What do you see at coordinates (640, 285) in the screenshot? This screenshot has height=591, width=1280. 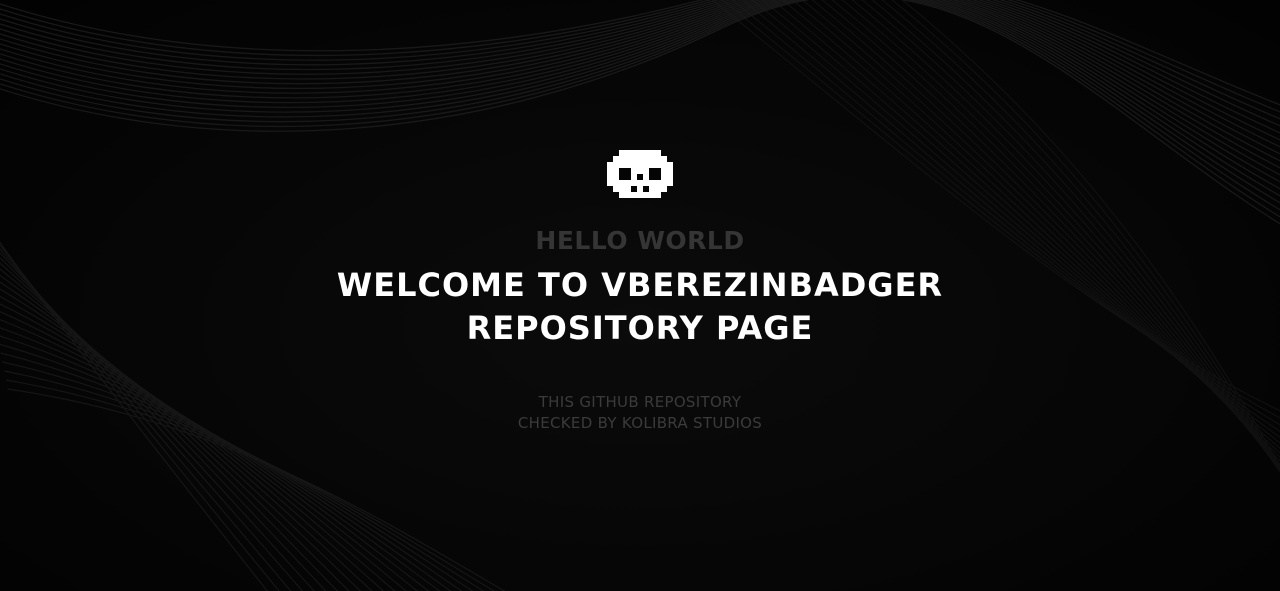 I see `page-title-line-1: WELCOME TO VBEREZINBADGER` at bounding box center [640, 285].